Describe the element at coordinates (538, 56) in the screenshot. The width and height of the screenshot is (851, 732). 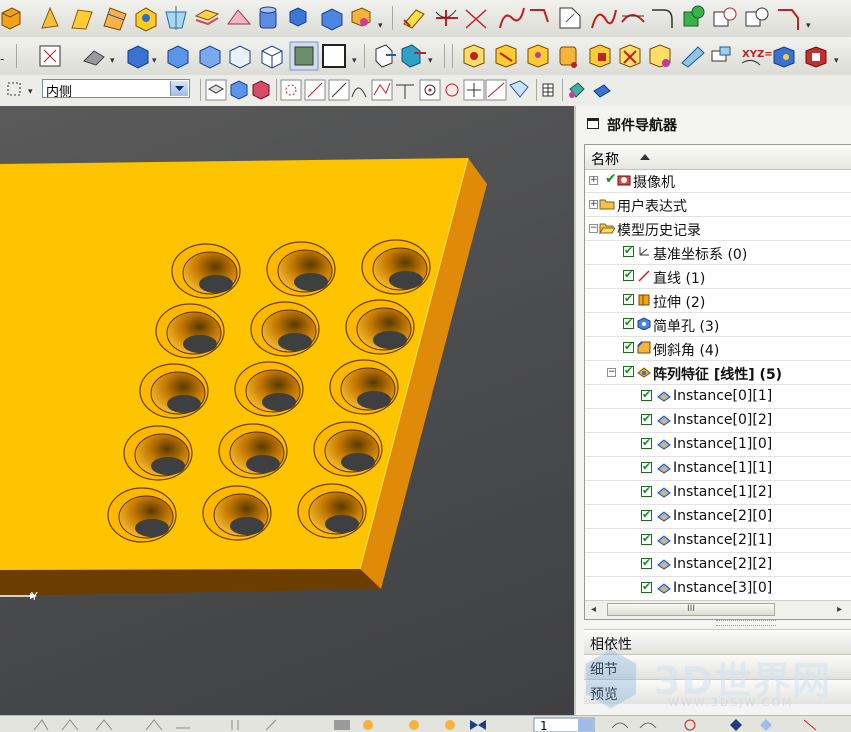
I see `pull-face-icon` at that location.